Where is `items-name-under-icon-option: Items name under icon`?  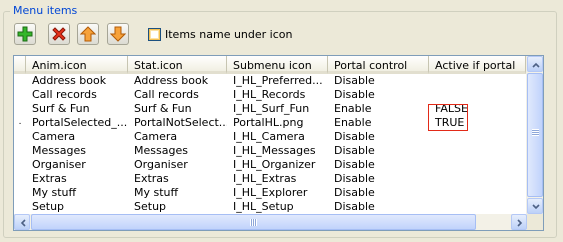 items-name-under-icon-option: Items name under icon is located at coordinates (220, 34).